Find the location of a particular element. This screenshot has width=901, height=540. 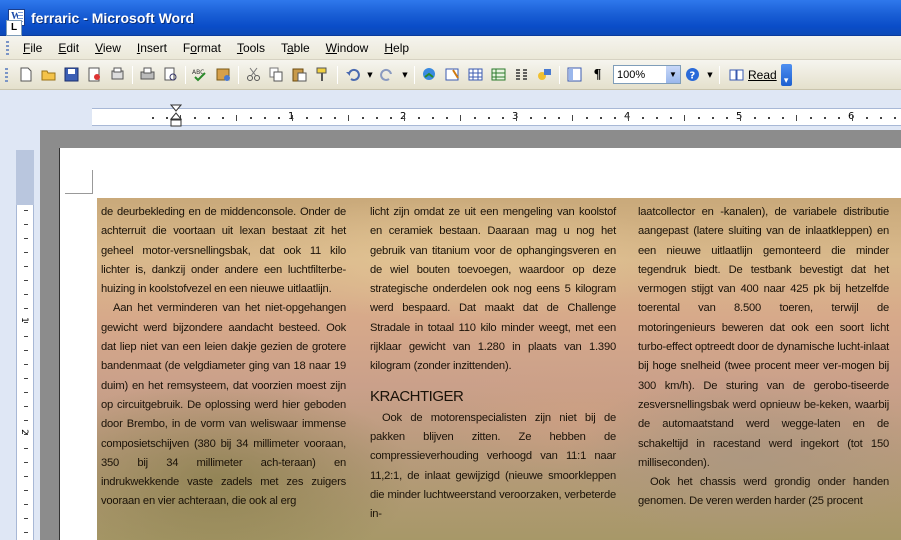

toolbar-grip-handle is located at coordinates (6, 74).